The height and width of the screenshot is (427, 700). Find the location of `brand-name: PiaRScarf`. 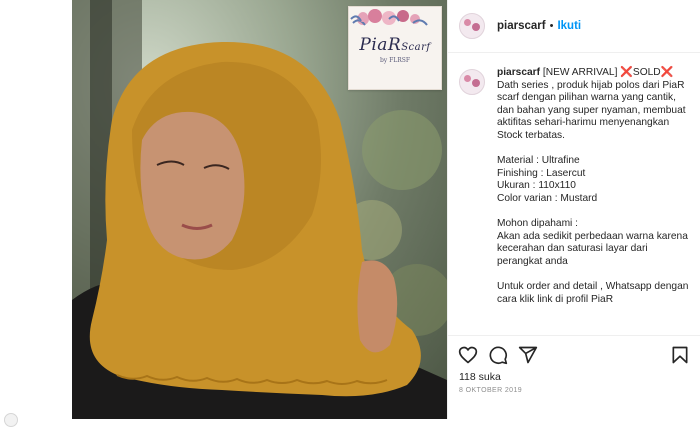

brand-name: PiaRScarf is located at coordinates (395, 45).